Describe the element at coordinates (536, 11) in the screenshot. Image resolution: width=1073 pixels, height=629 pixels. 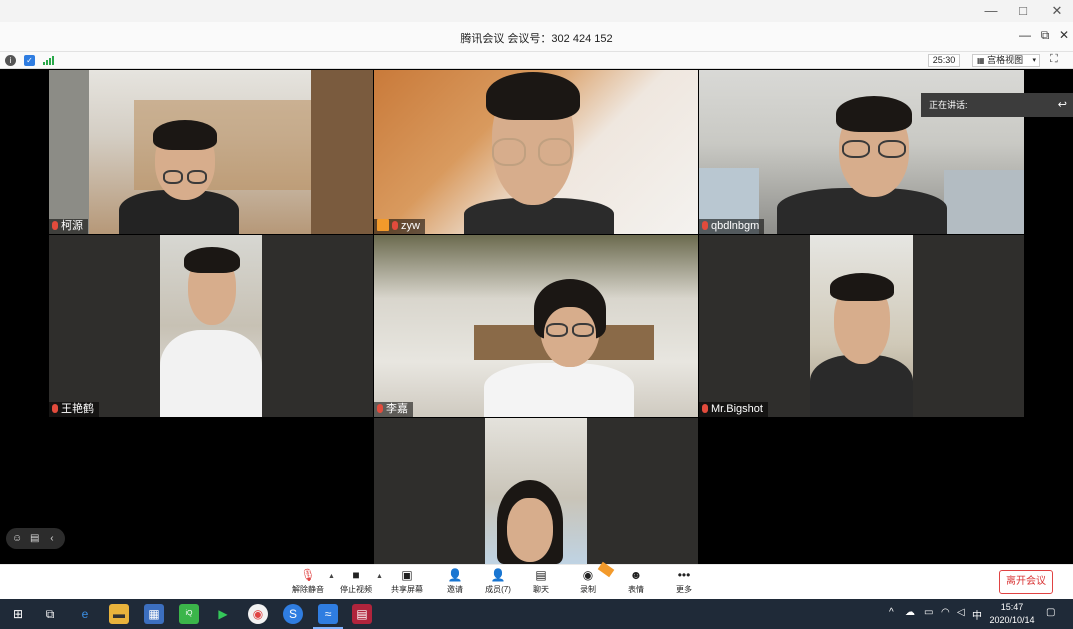
I see `window-title-bar: — □ ✕` at that location.